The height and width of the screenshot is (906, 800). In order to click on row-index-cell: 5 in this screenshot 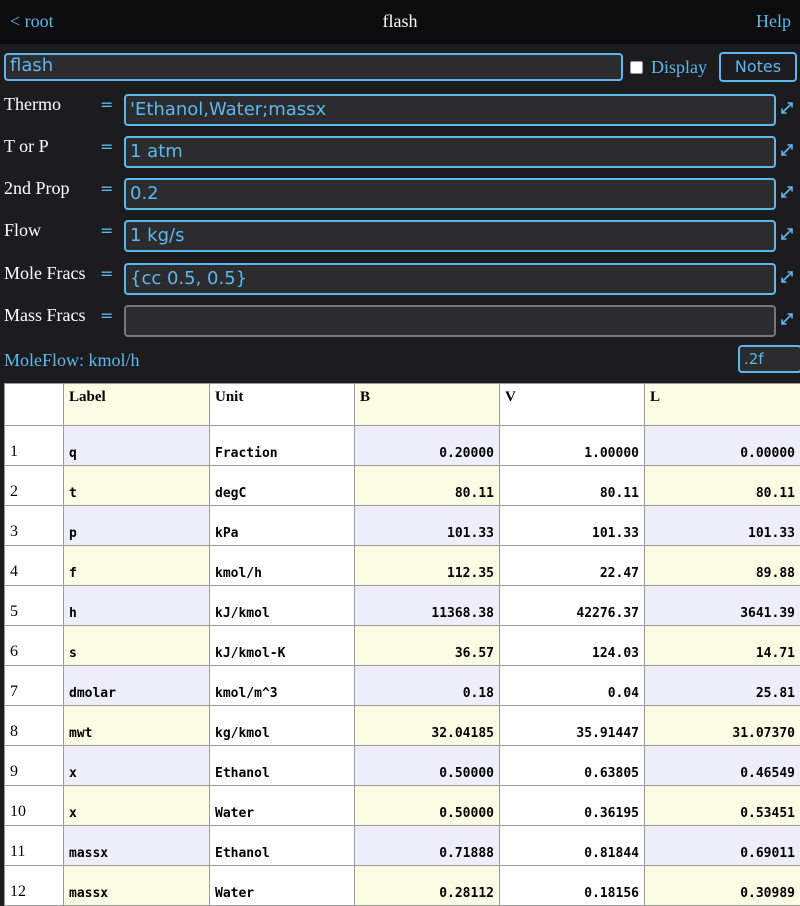, I will do `click(34, 606)`.